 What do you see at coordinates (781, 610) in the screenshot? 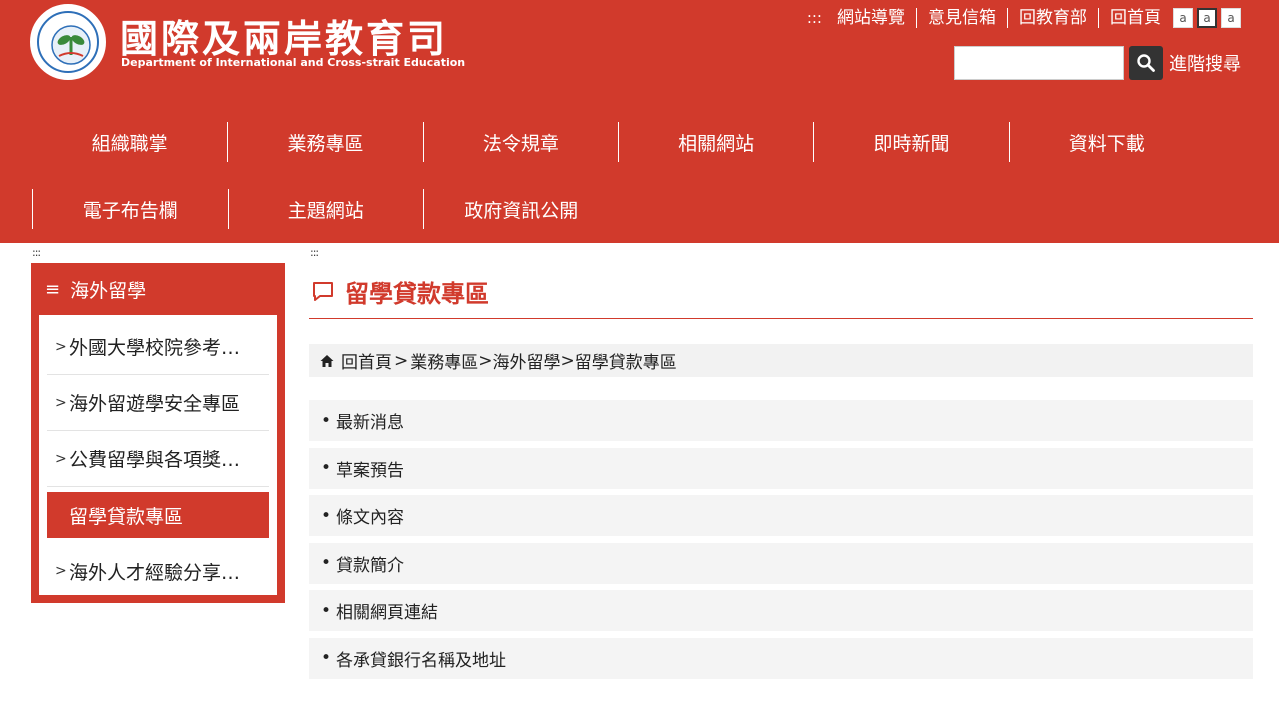
I see `list-item-related-links: • 相關網頁連結` at bounding box center [781, 610].